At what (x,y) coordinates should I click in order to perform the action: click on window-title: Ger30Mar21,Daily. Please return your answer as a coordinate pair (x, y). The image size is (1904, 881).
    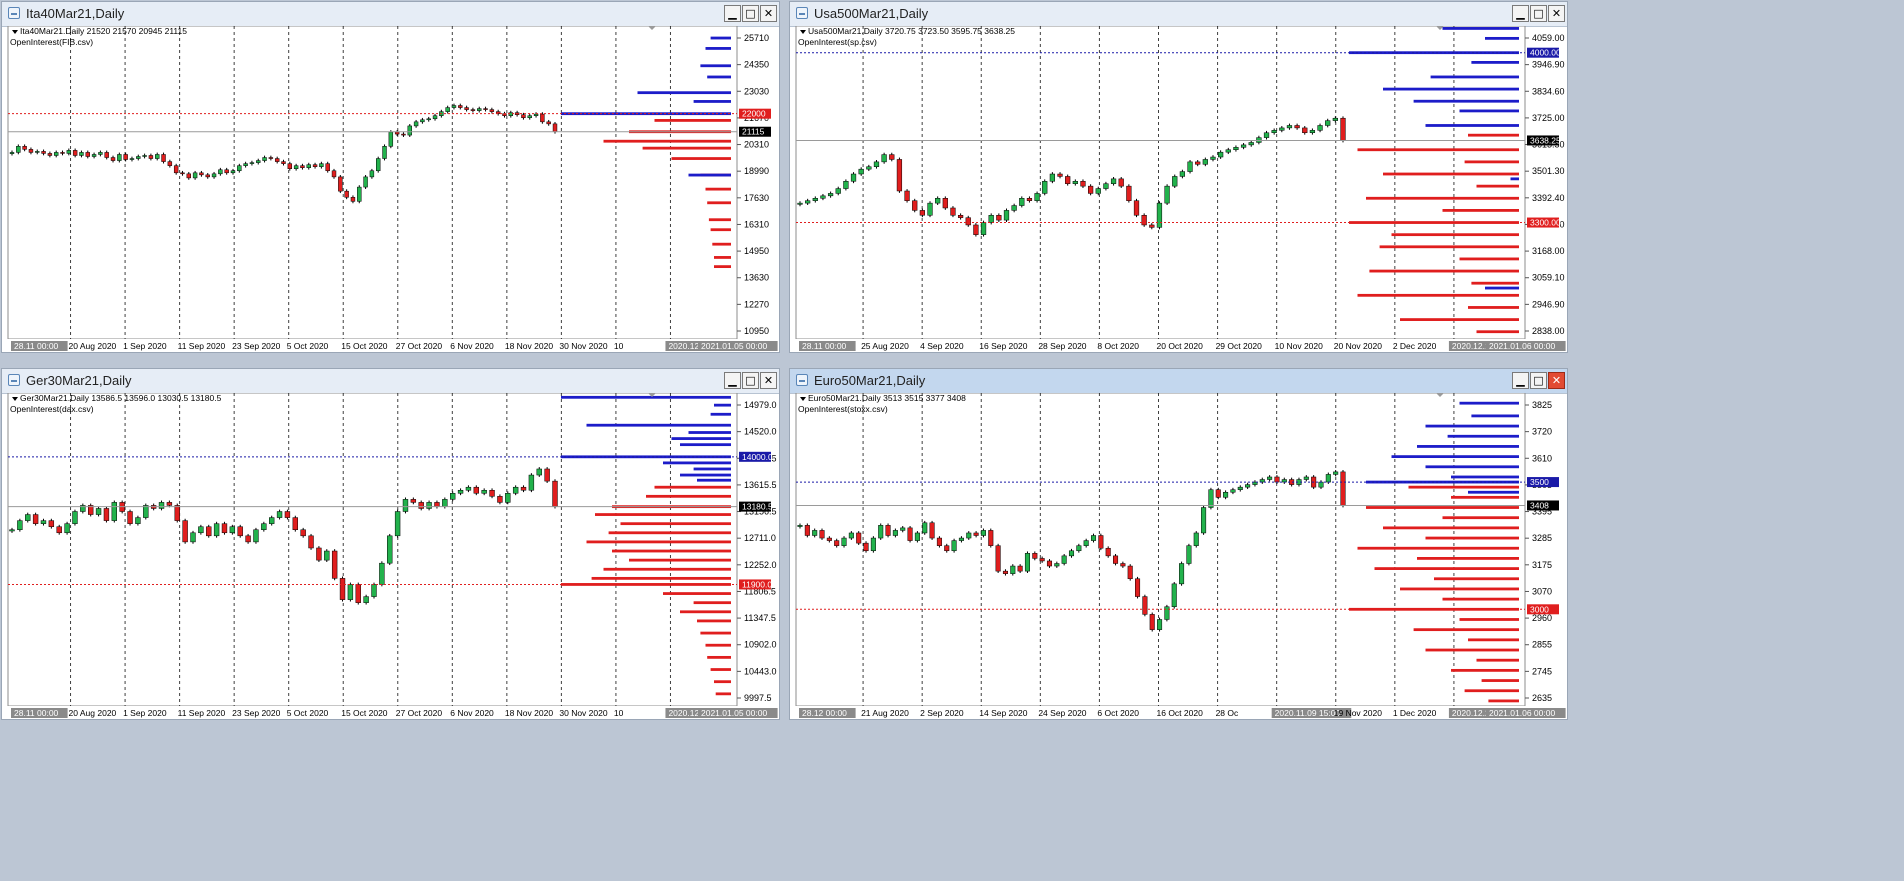
    Looking at the image, I should click on (79, 380).